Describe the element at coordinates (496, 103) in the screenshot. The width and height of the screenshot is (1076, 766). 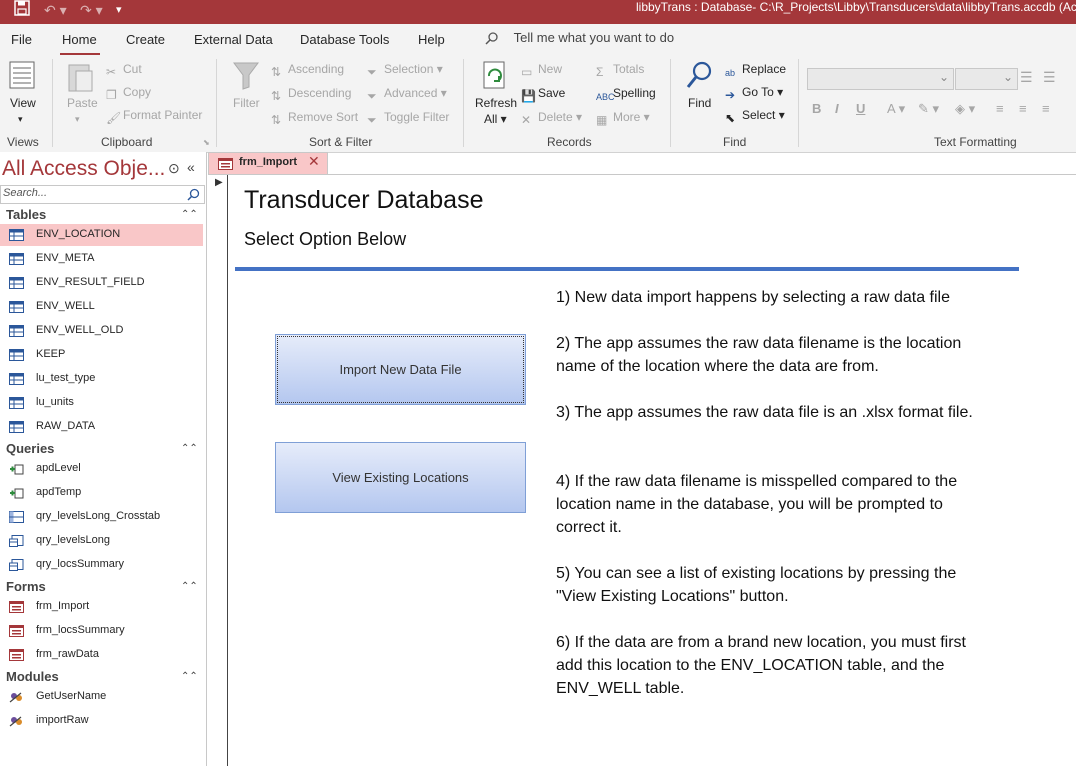
I see `refresh-button: Refresh` at that location.